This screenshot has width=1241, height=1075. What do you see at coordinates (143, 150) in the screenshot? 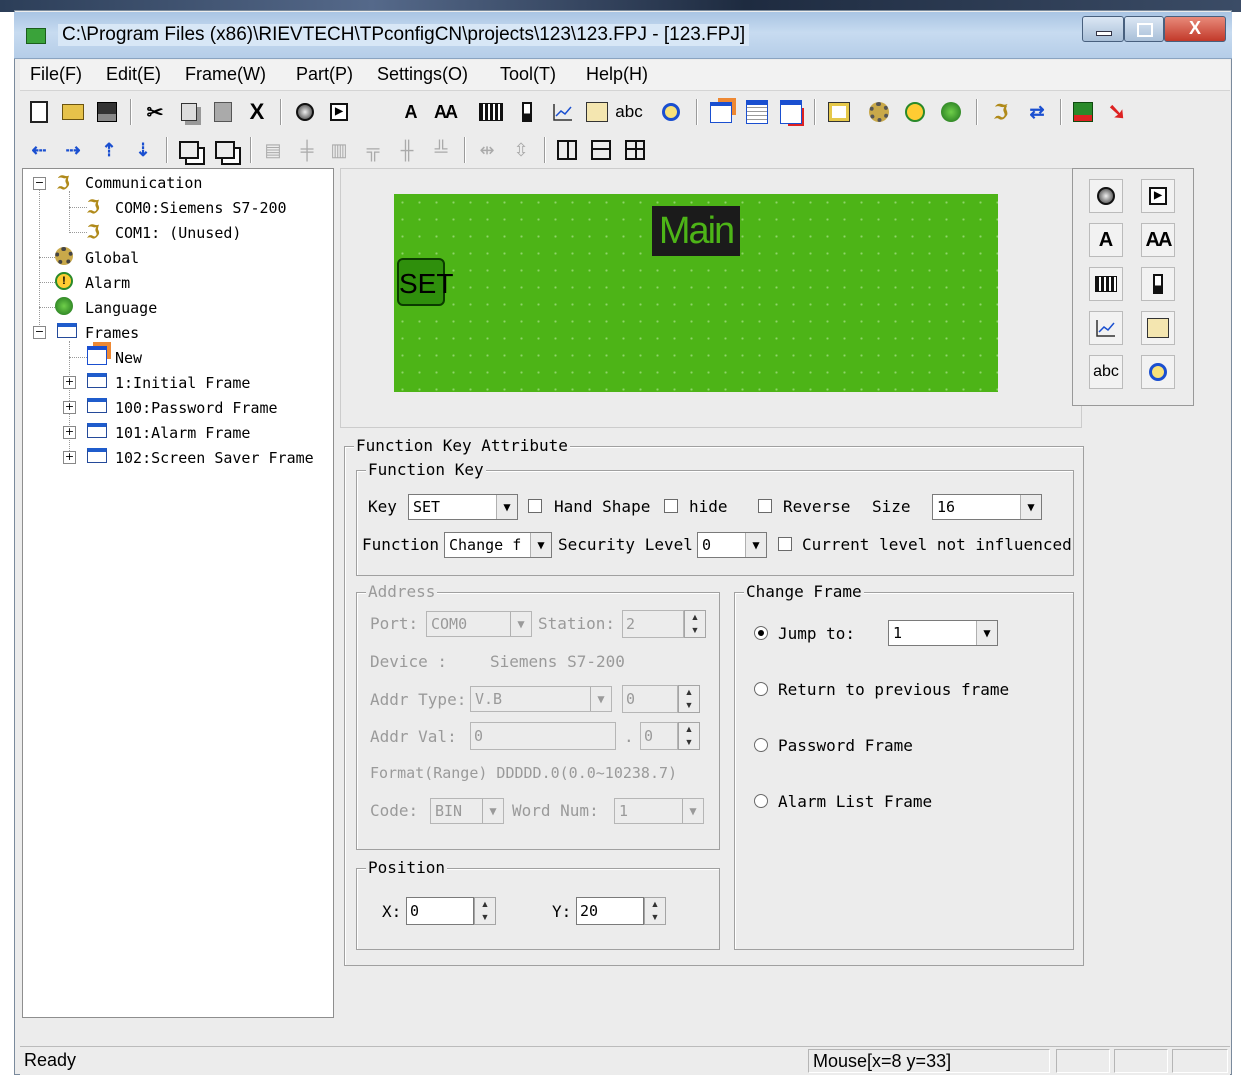
I see `move-down-icon: ⇣` at bounding box center [143, 150].